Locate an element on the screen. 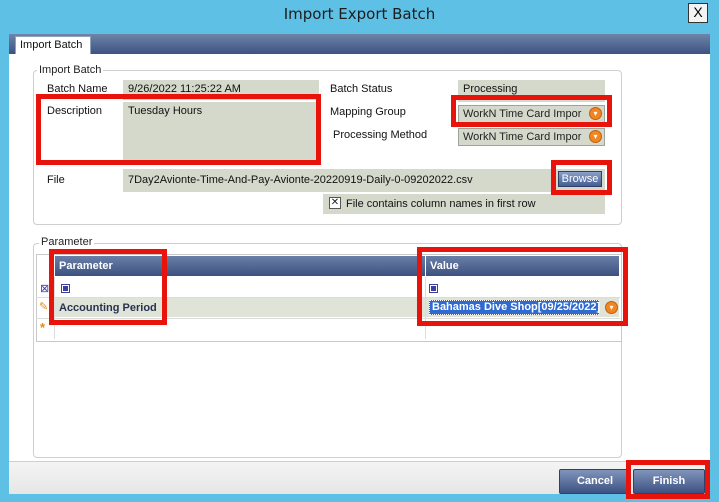 The image size is (719, 502). finish-button: Finish is located at coordinates (669, 481).